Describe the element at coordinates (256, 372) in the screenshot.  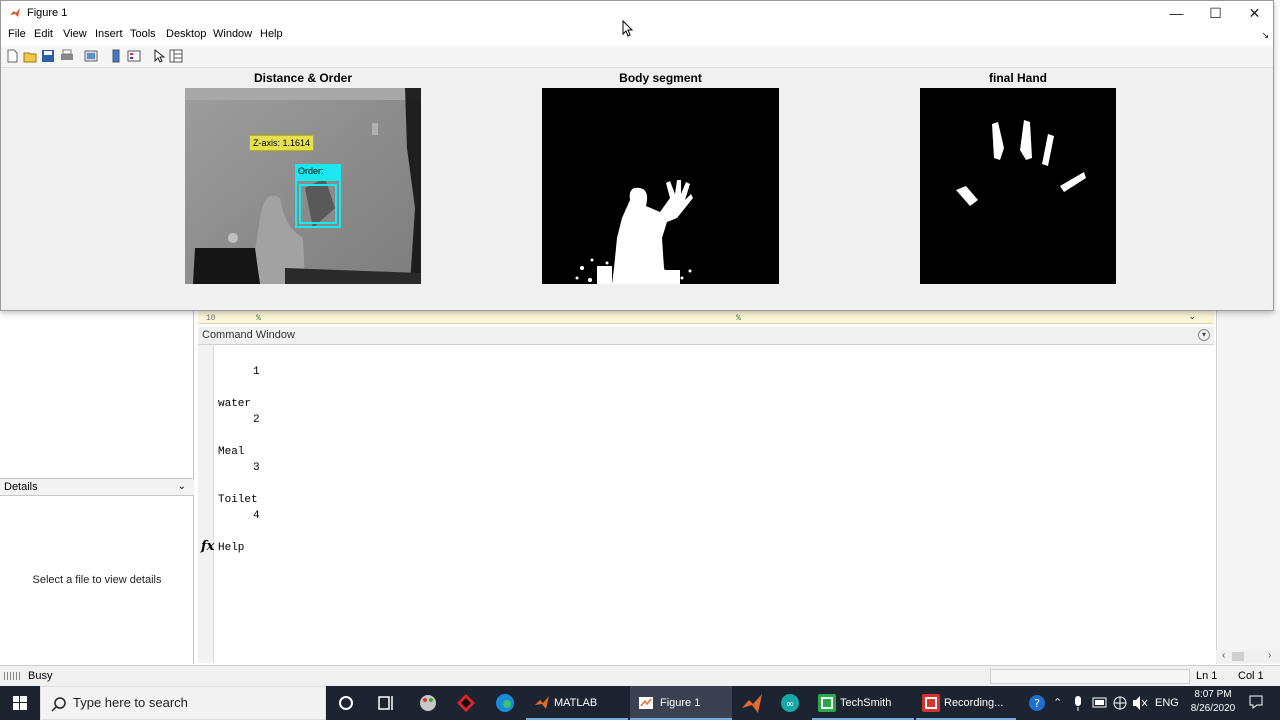
I see `output-line: 1` at that location.